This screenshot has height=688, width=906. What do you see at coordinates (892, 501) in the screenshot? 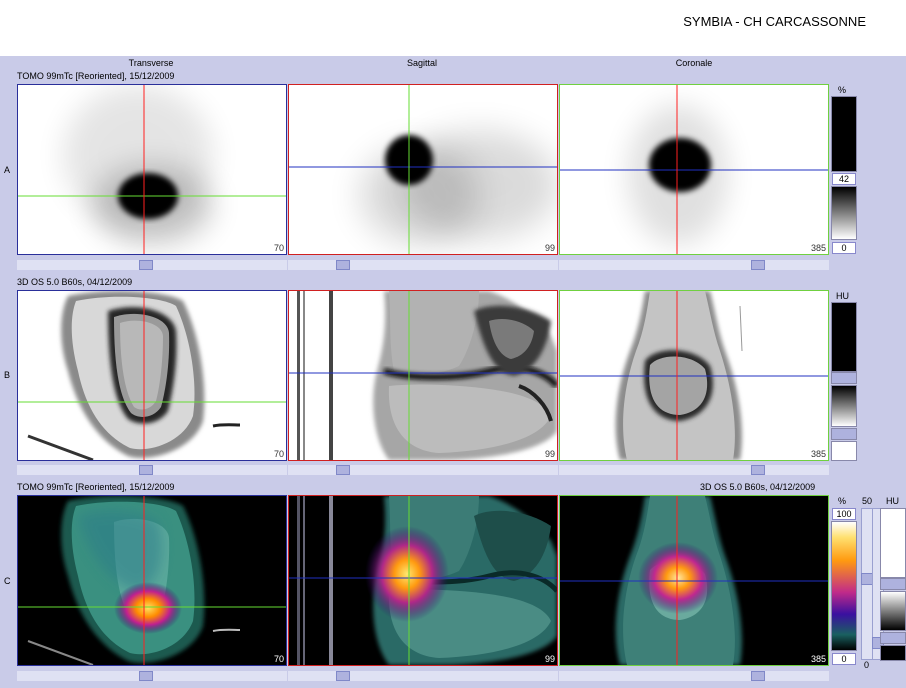
I see `scale-c-hu-unit: HU` at bounding box center [892, 501].